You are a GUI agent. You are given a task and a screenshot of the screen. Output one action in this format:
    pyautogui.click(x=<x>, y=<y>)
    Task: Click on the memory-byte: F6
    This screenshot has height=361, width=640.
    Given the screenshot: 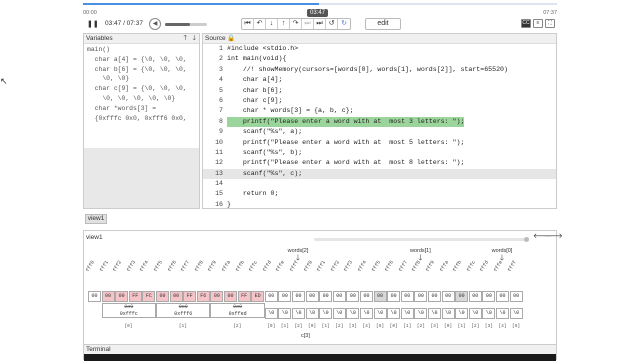 What is the action you would take?
    pyautogui.click(x=203, y=296)
    